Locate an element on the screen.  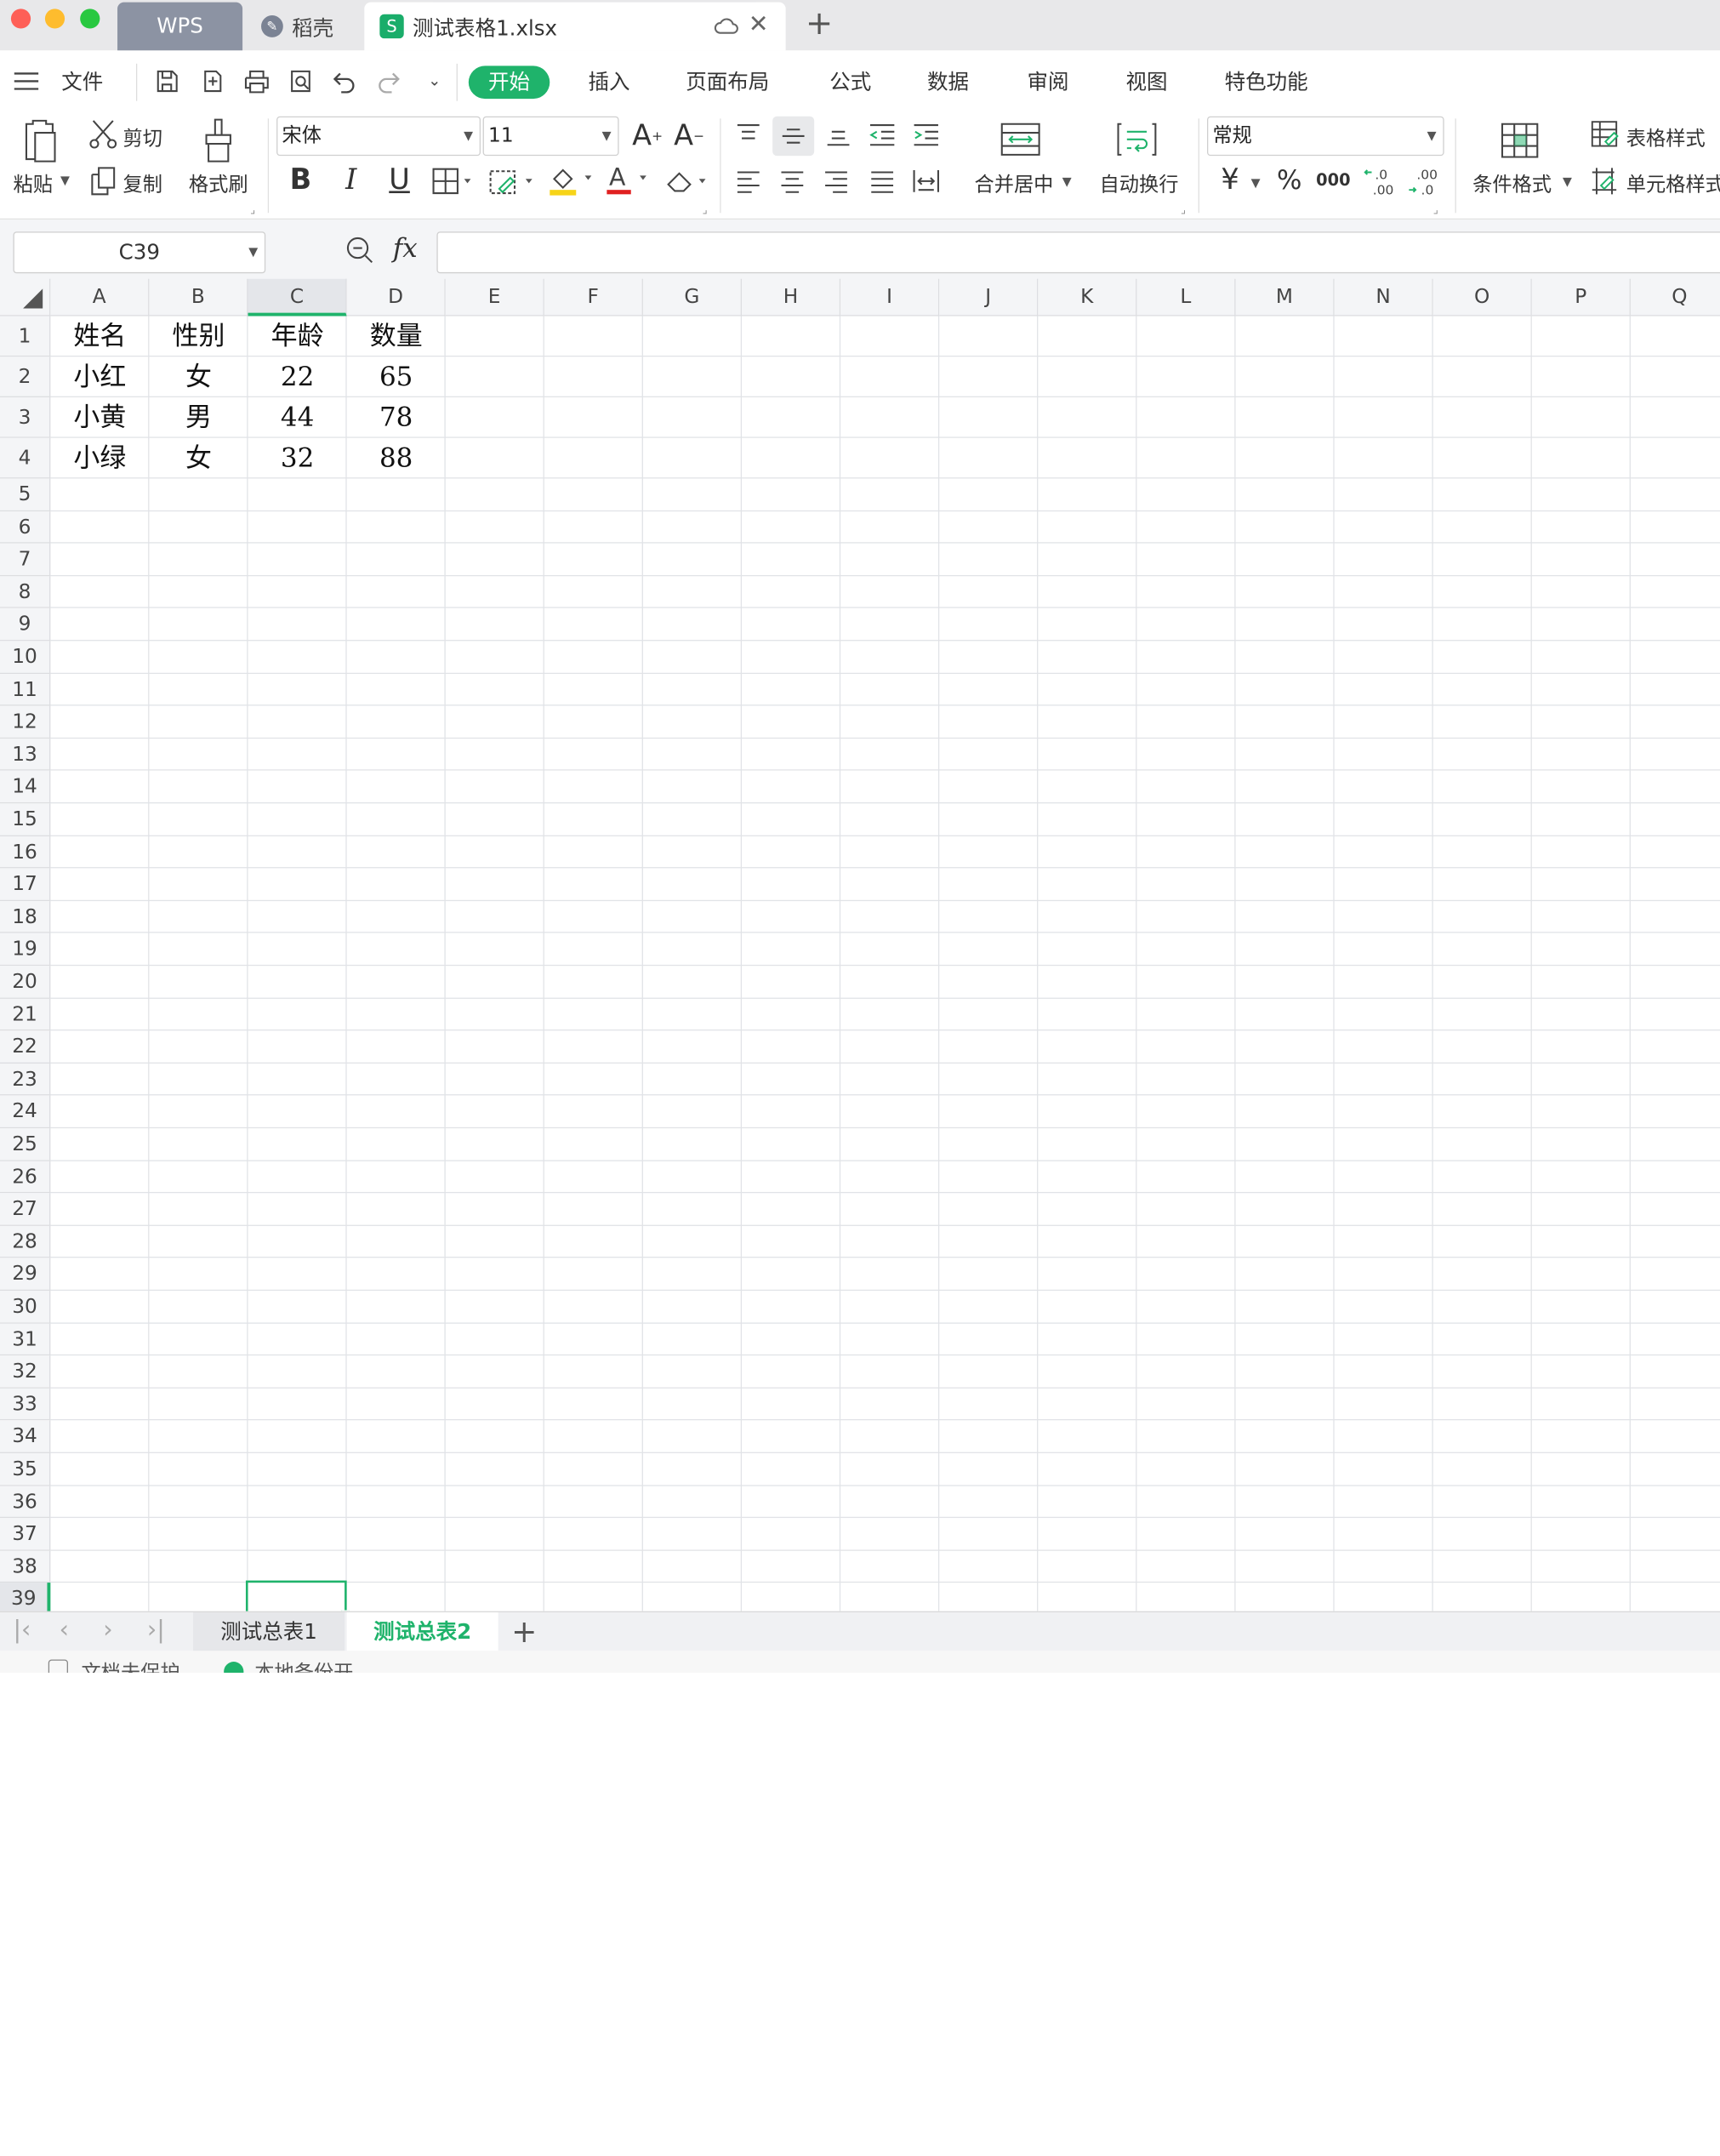
justify-icon is located at coordinates (882, 182).